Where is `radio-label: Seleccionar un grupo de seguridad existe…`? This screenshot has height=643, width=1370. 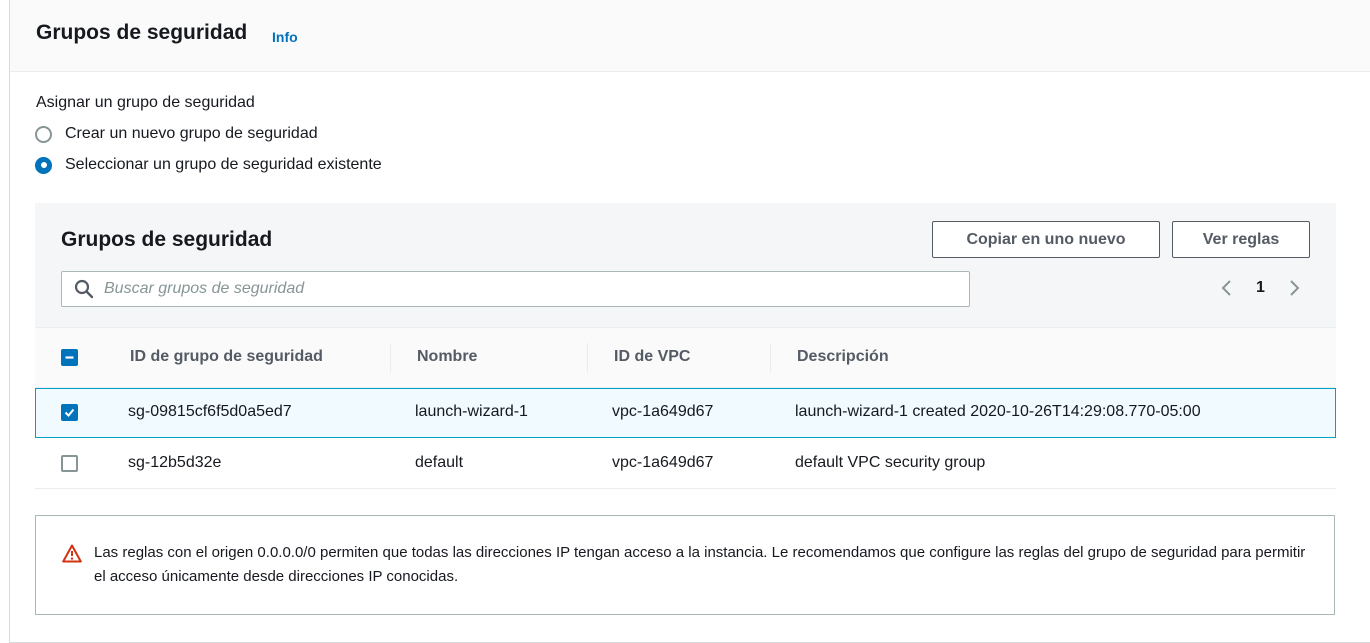
radio-label: Seleccionar un grupo de seguridad existe… is located at coordinates (223, 164).